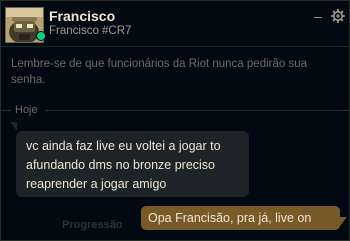 This screenshot has width=350, height=241. What do you see at coordinates (338, 16) in the screenshot?
I see `gear-icon` at bounding box center [338, 16].